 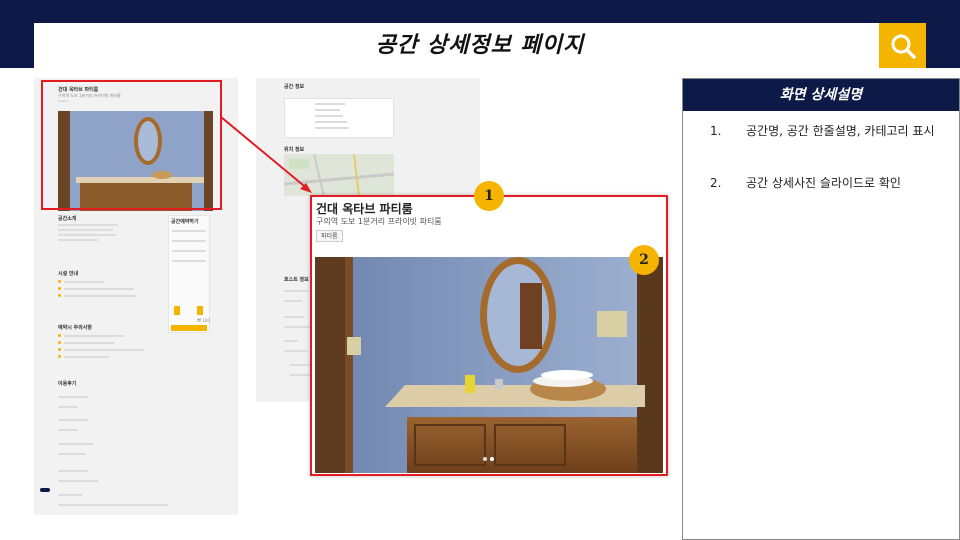 I want to click on description-item-2: 2. 공간 상세사진 슬라이드로 확인, so click(x=830, y=184).